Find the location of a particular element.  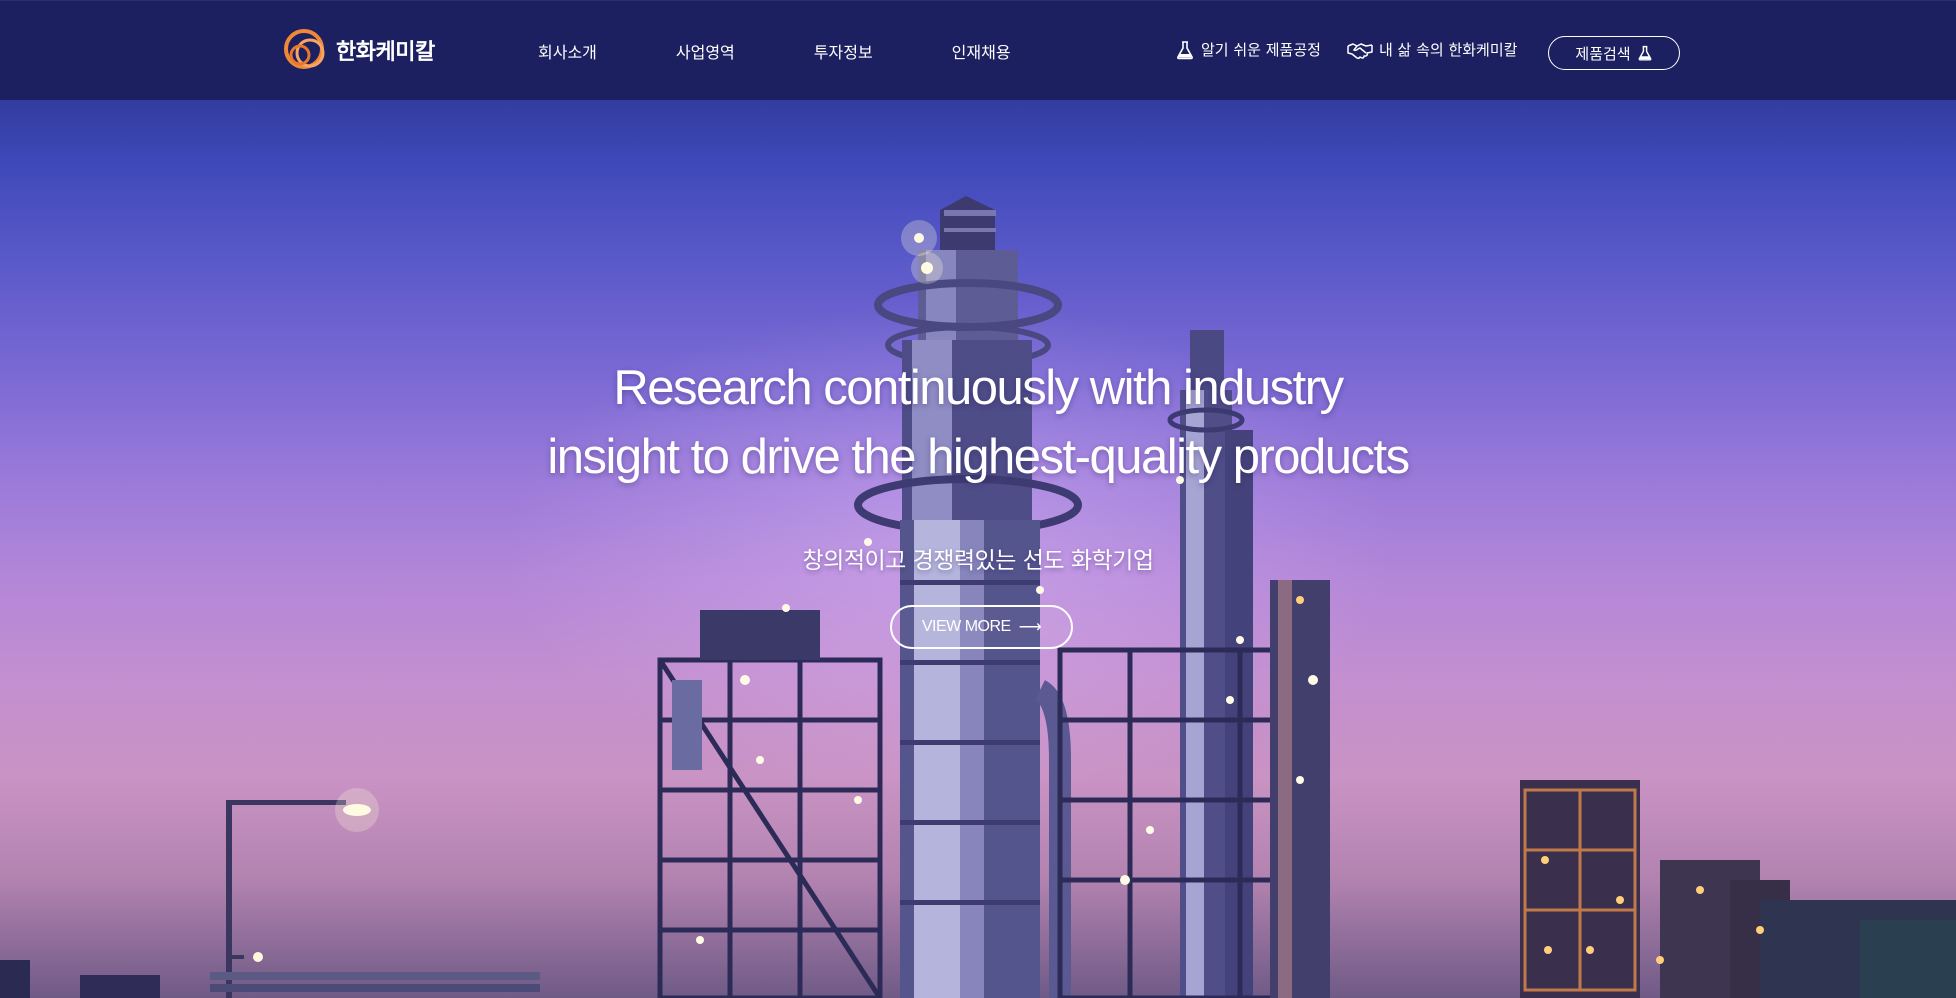

hero-headline-line1: Research continuously with industry is located at coordinates (978, 388).